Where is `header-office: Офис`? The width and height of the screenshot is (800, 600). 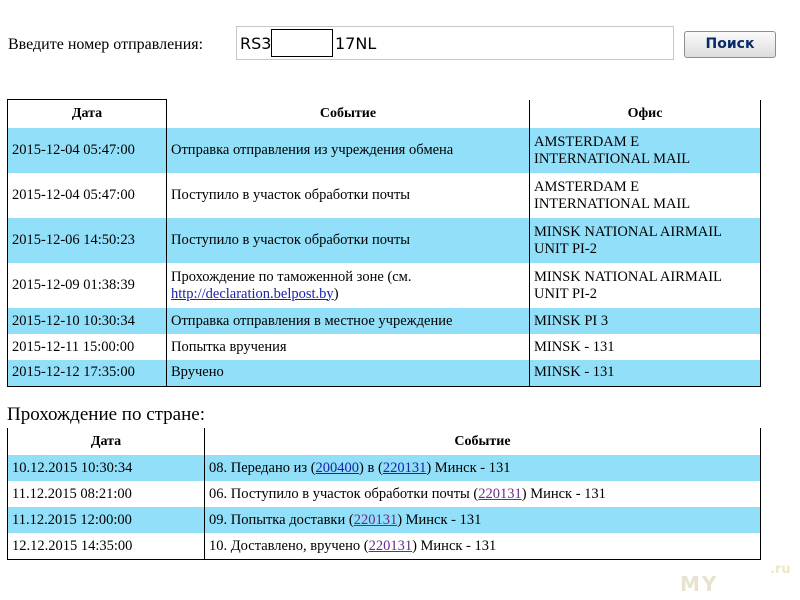 header-office: Офис is located at coordinates (645, 113).